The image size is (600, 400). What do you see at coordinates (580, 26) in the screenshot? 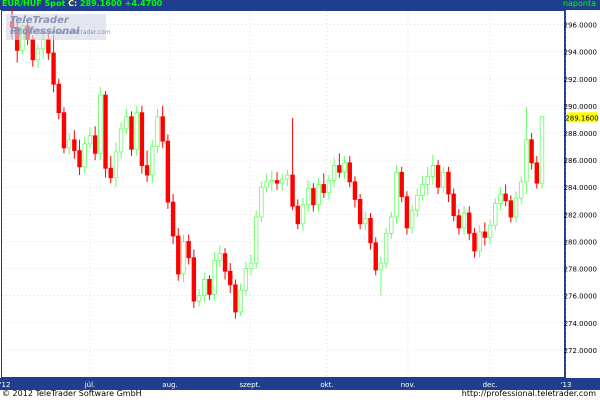
I see `y-tick-label: 296.0000` at bounding box center [580, 26].